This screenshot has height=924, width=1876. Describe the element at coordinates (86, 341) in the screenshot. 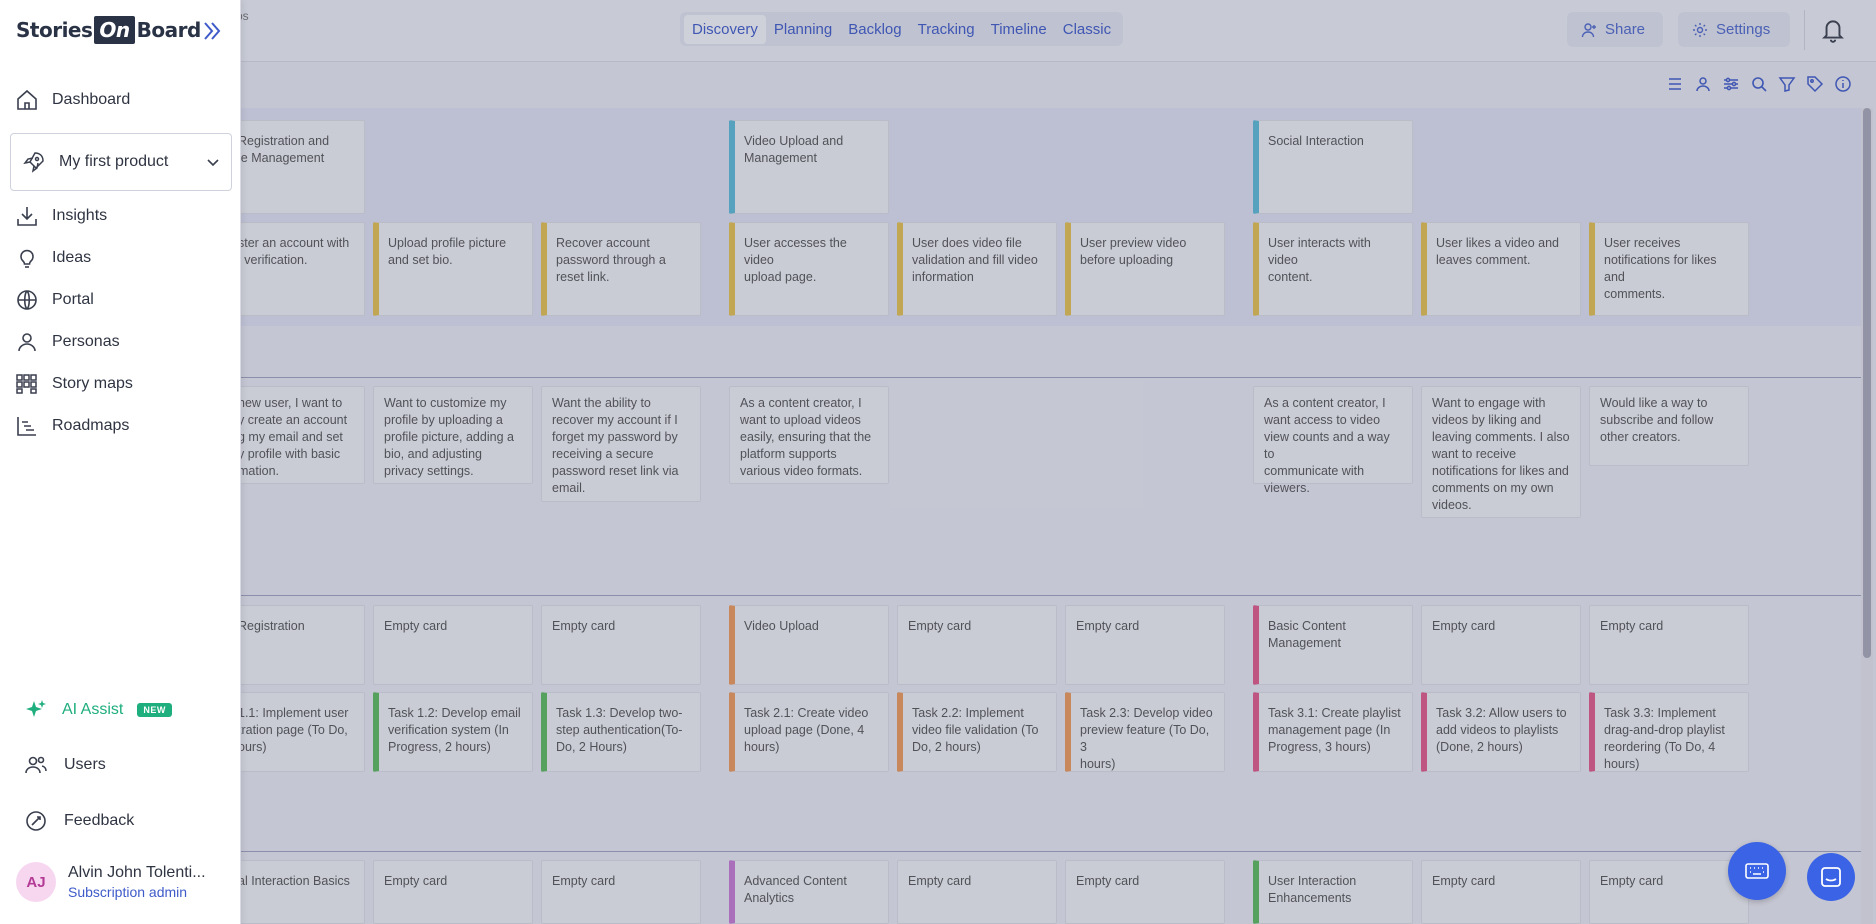

I see `sidebar-item-label: Personas` at that location.